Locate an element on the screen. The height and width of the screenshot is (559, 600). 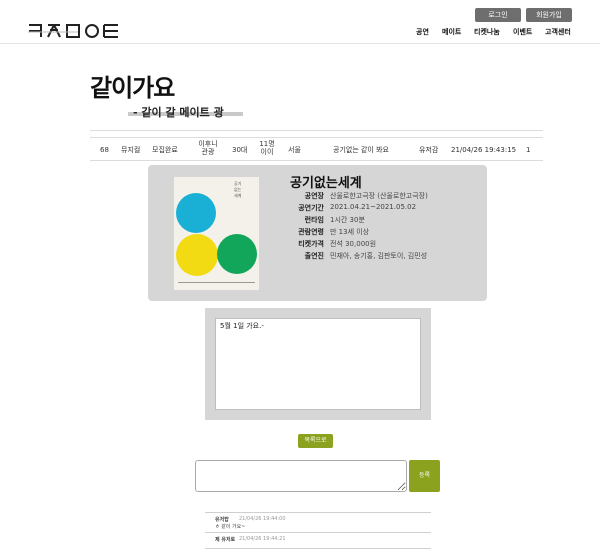
post-author: 유저감 is located at coordinates (429, 150).